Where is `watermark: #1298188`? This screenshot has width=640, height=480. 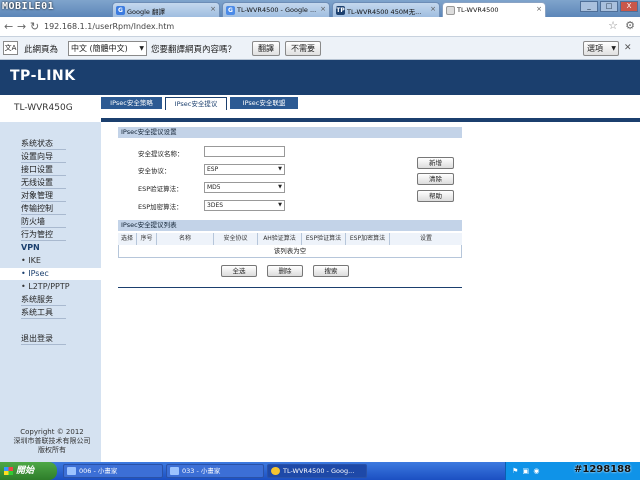 watermark: #1298188 is located at coordinates (603, 469).